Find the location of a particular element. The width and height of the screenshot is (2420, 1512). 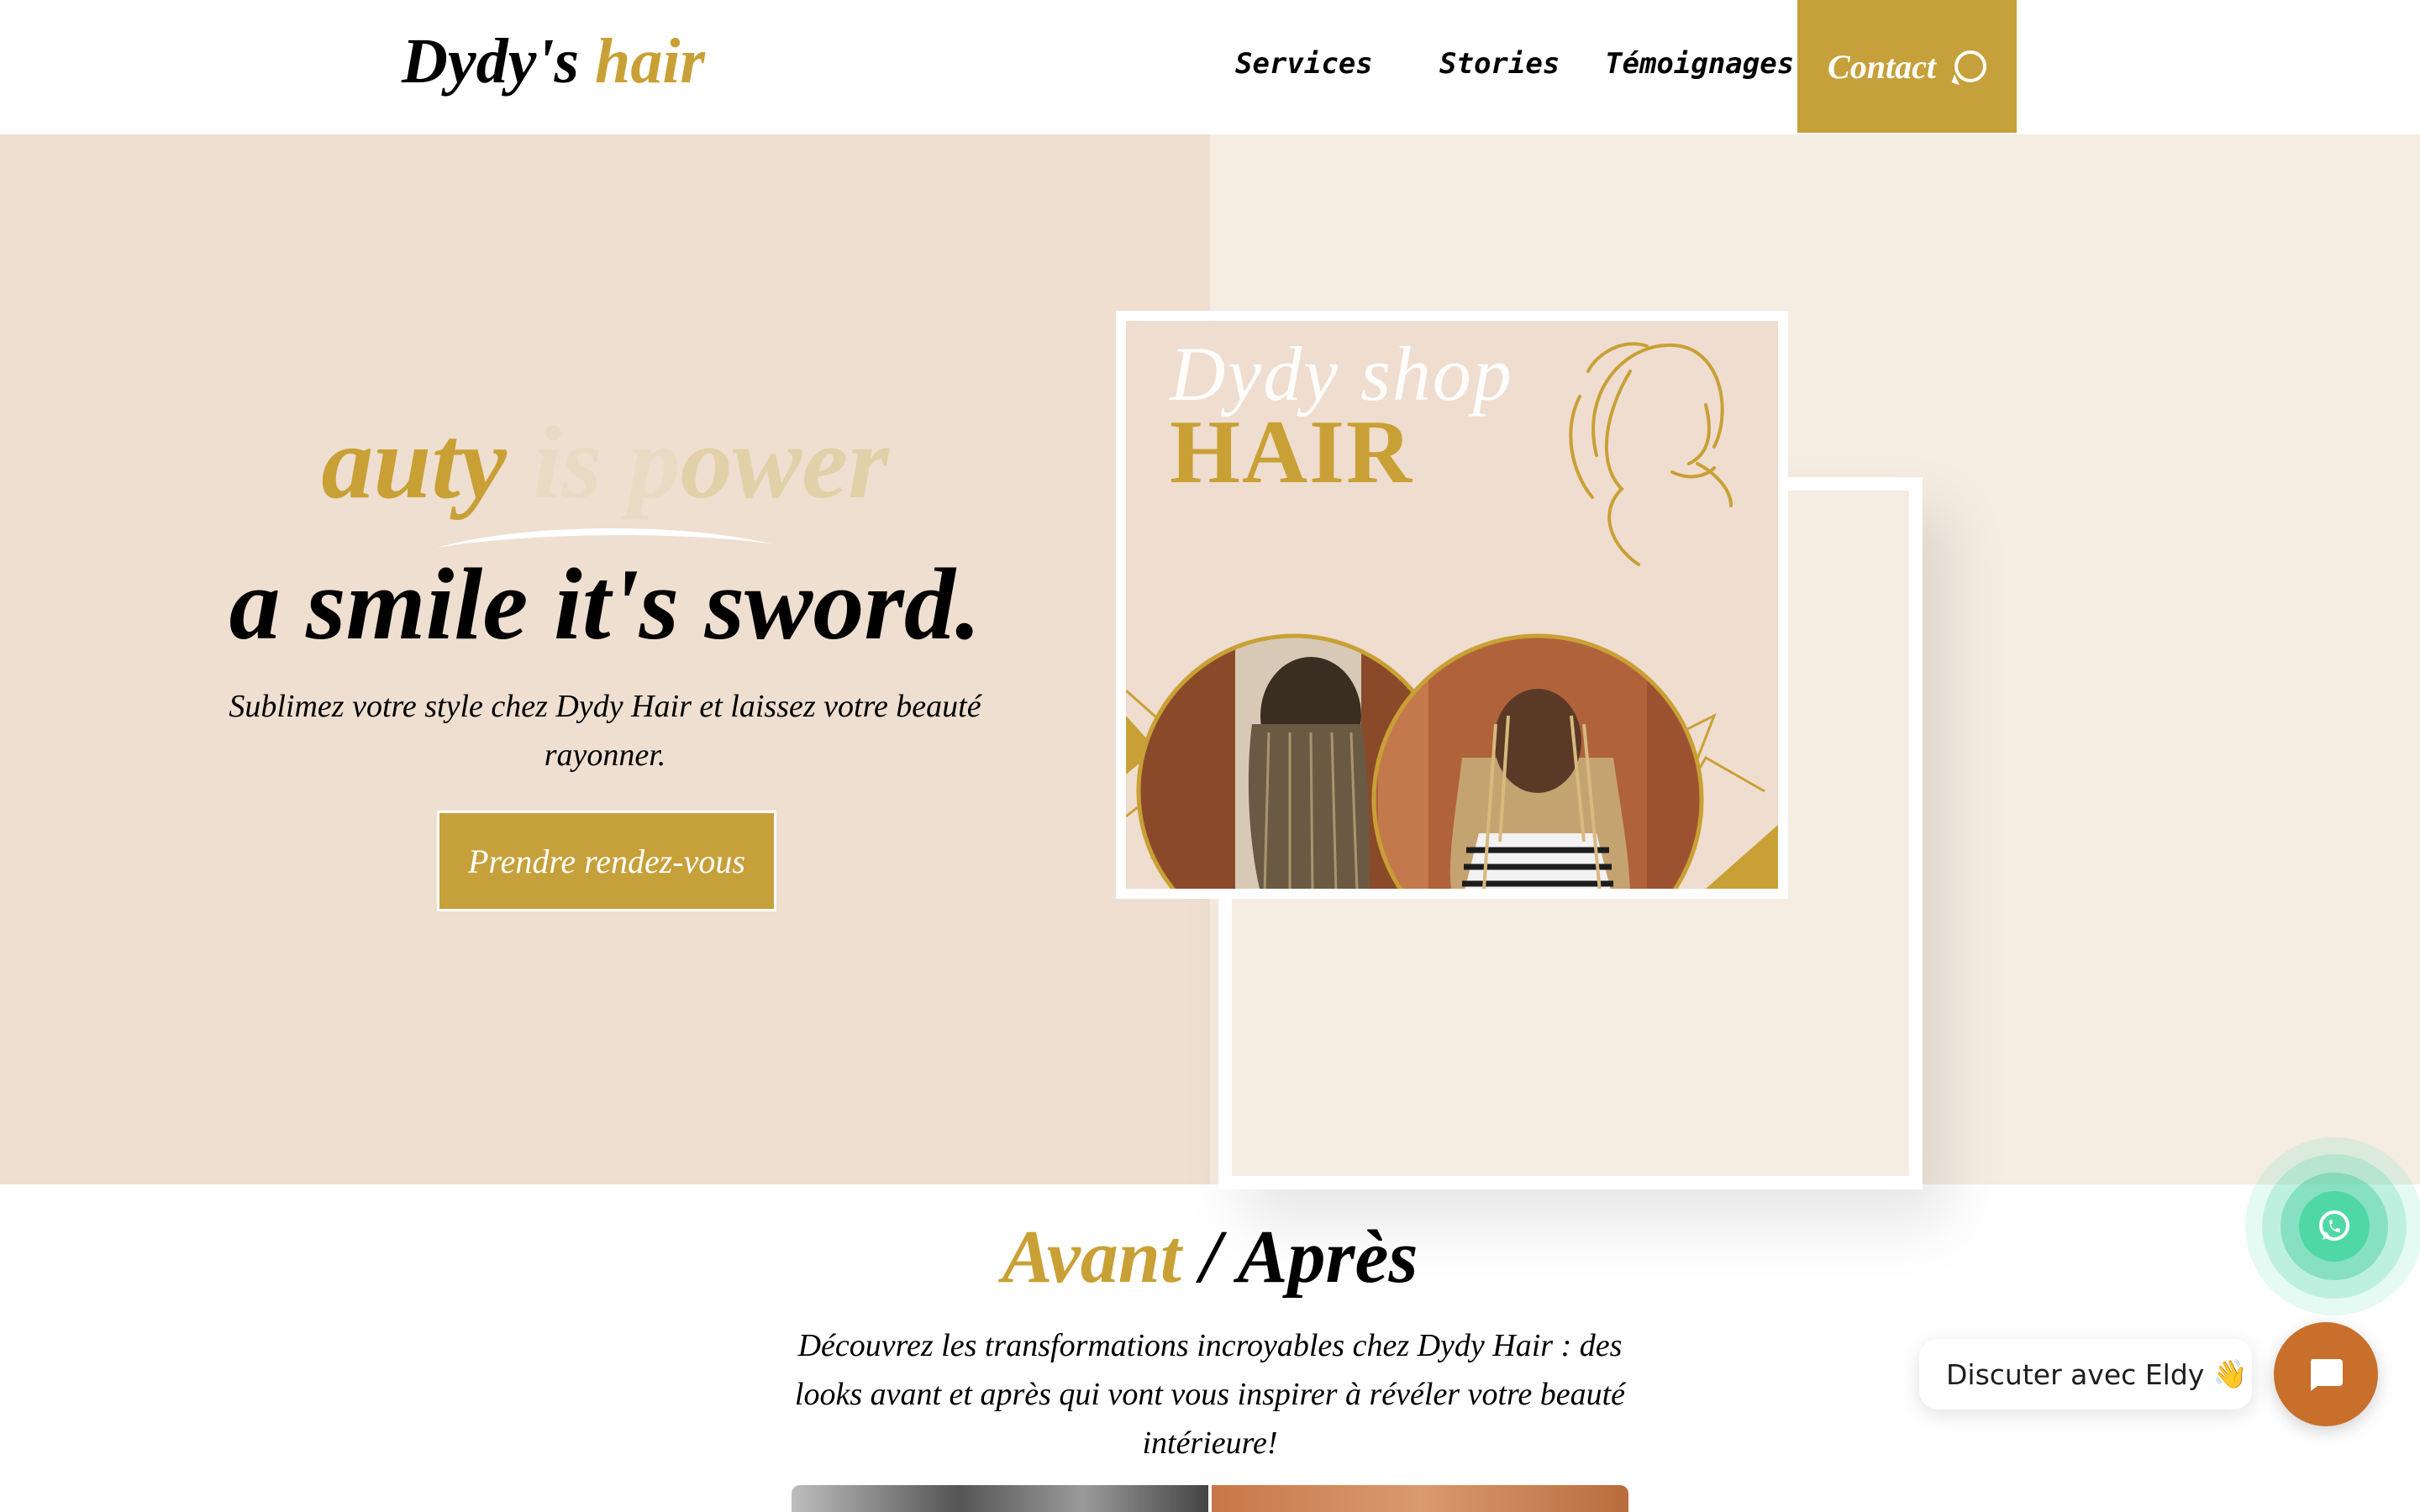

logo-accent-text: hair is located at coordinates (650, 61).